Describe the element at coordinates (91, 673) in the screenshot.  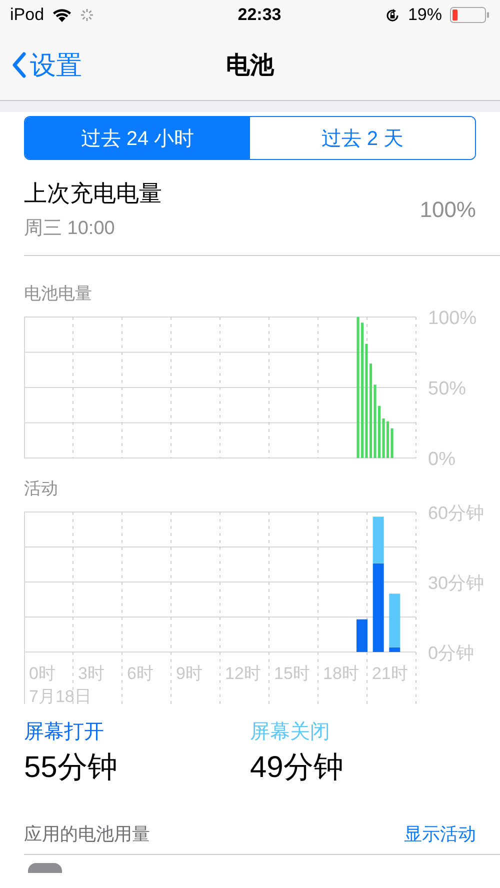
I see `hour-label: 3时` at that location.